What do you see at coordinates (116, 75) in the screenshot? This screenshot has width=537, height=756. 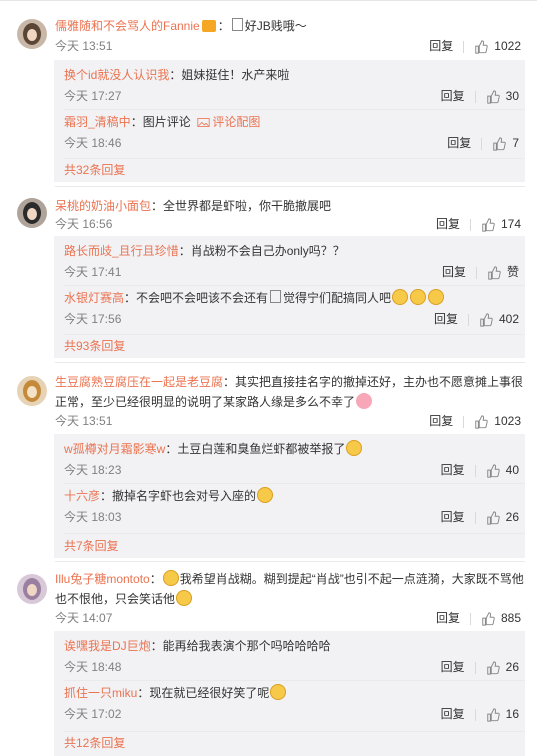 I see `reply-username: 换个id就没人认识我` at bounding box center [116, 75].